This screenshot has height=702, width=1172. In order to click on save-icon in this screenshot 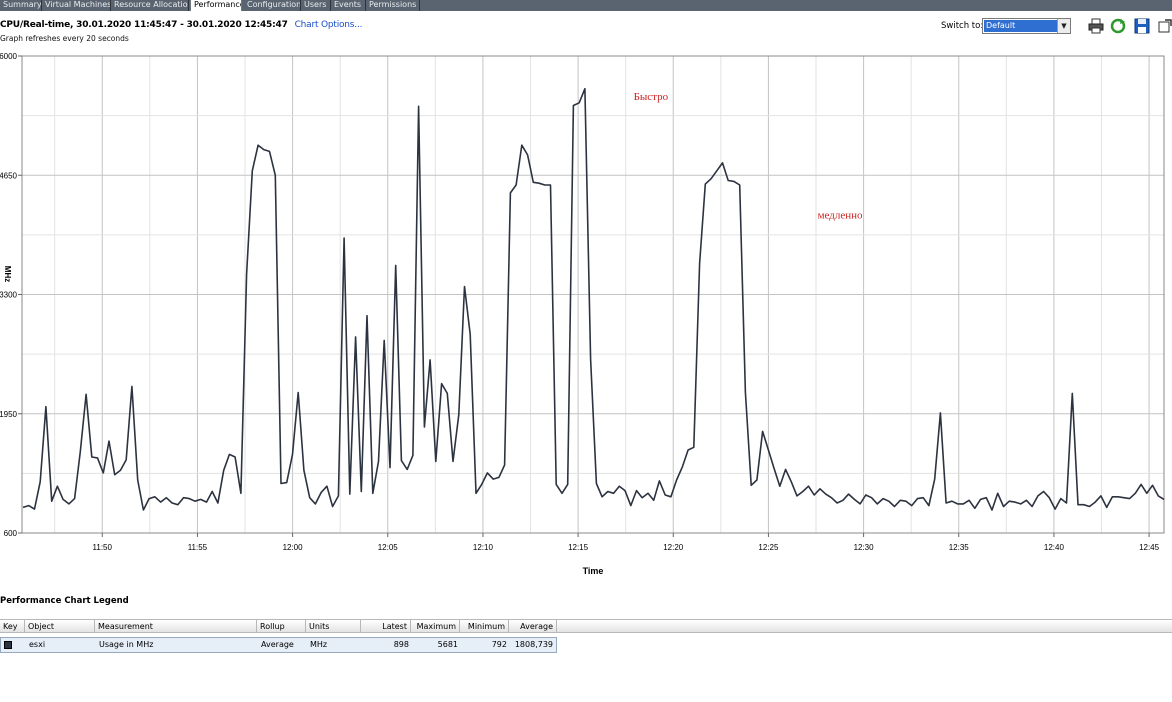, I will do `click(1142, 26)`.